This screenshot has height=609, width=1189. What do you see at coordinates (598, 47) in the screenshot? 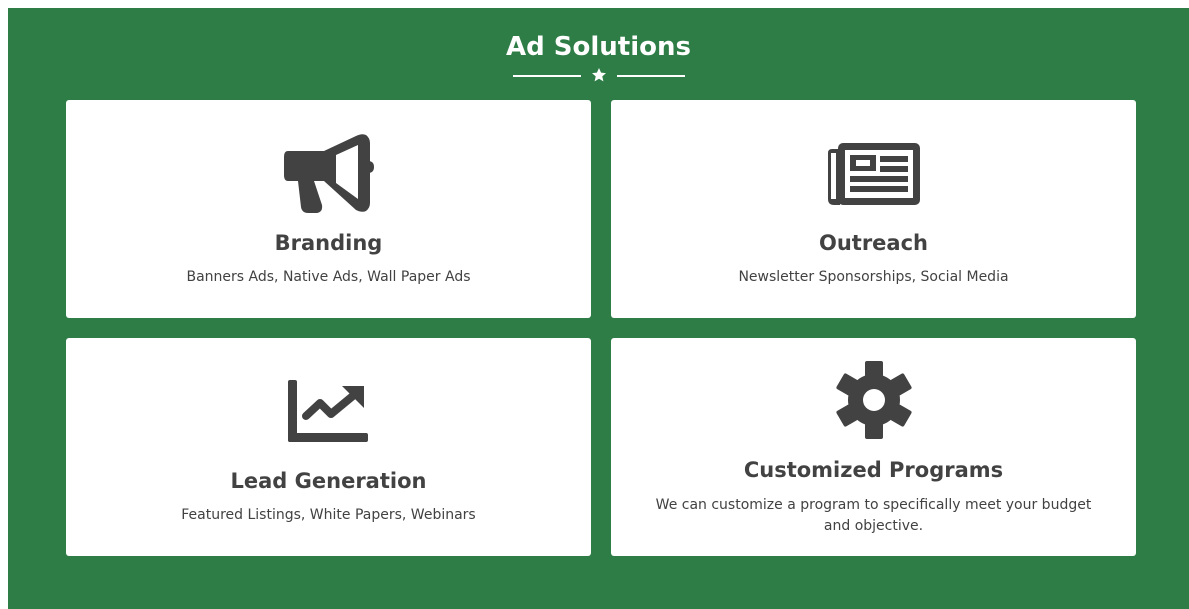
I see `section-title: Ad Solutions` at bounding box center [598, 47].